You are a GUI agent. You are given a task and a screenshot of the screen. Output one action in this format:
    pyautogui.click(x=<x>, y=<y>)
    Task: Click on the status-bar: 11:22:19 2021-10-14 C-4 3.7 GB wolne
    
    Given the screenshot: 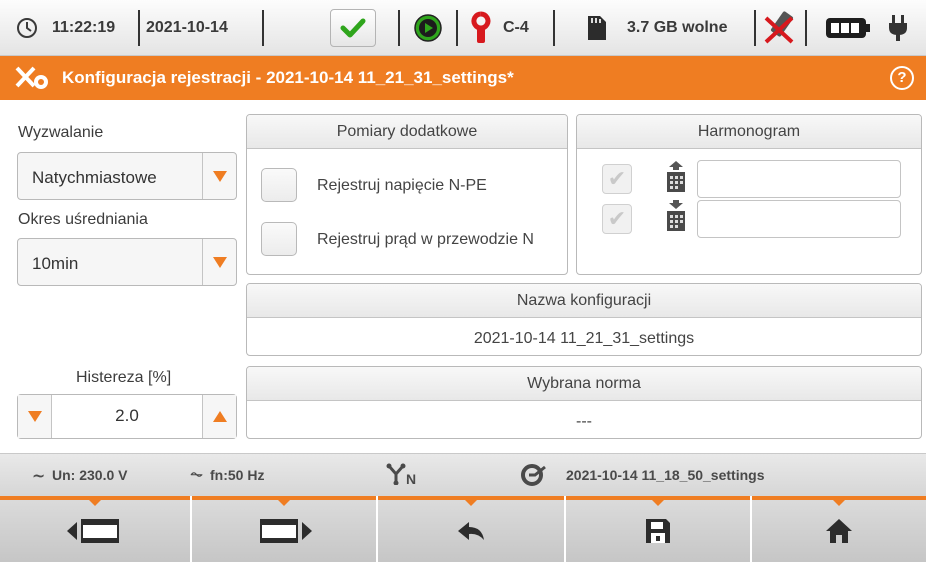 What is the action you would take?
    pyautogui.click(x=463, y=28)
    